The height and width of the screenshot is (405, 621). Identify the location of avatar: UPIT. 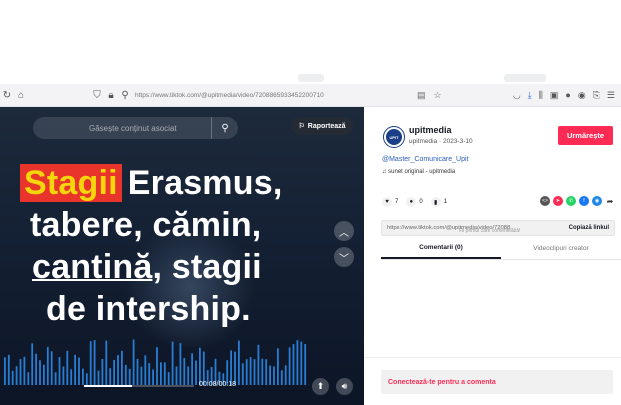
(394, 137).